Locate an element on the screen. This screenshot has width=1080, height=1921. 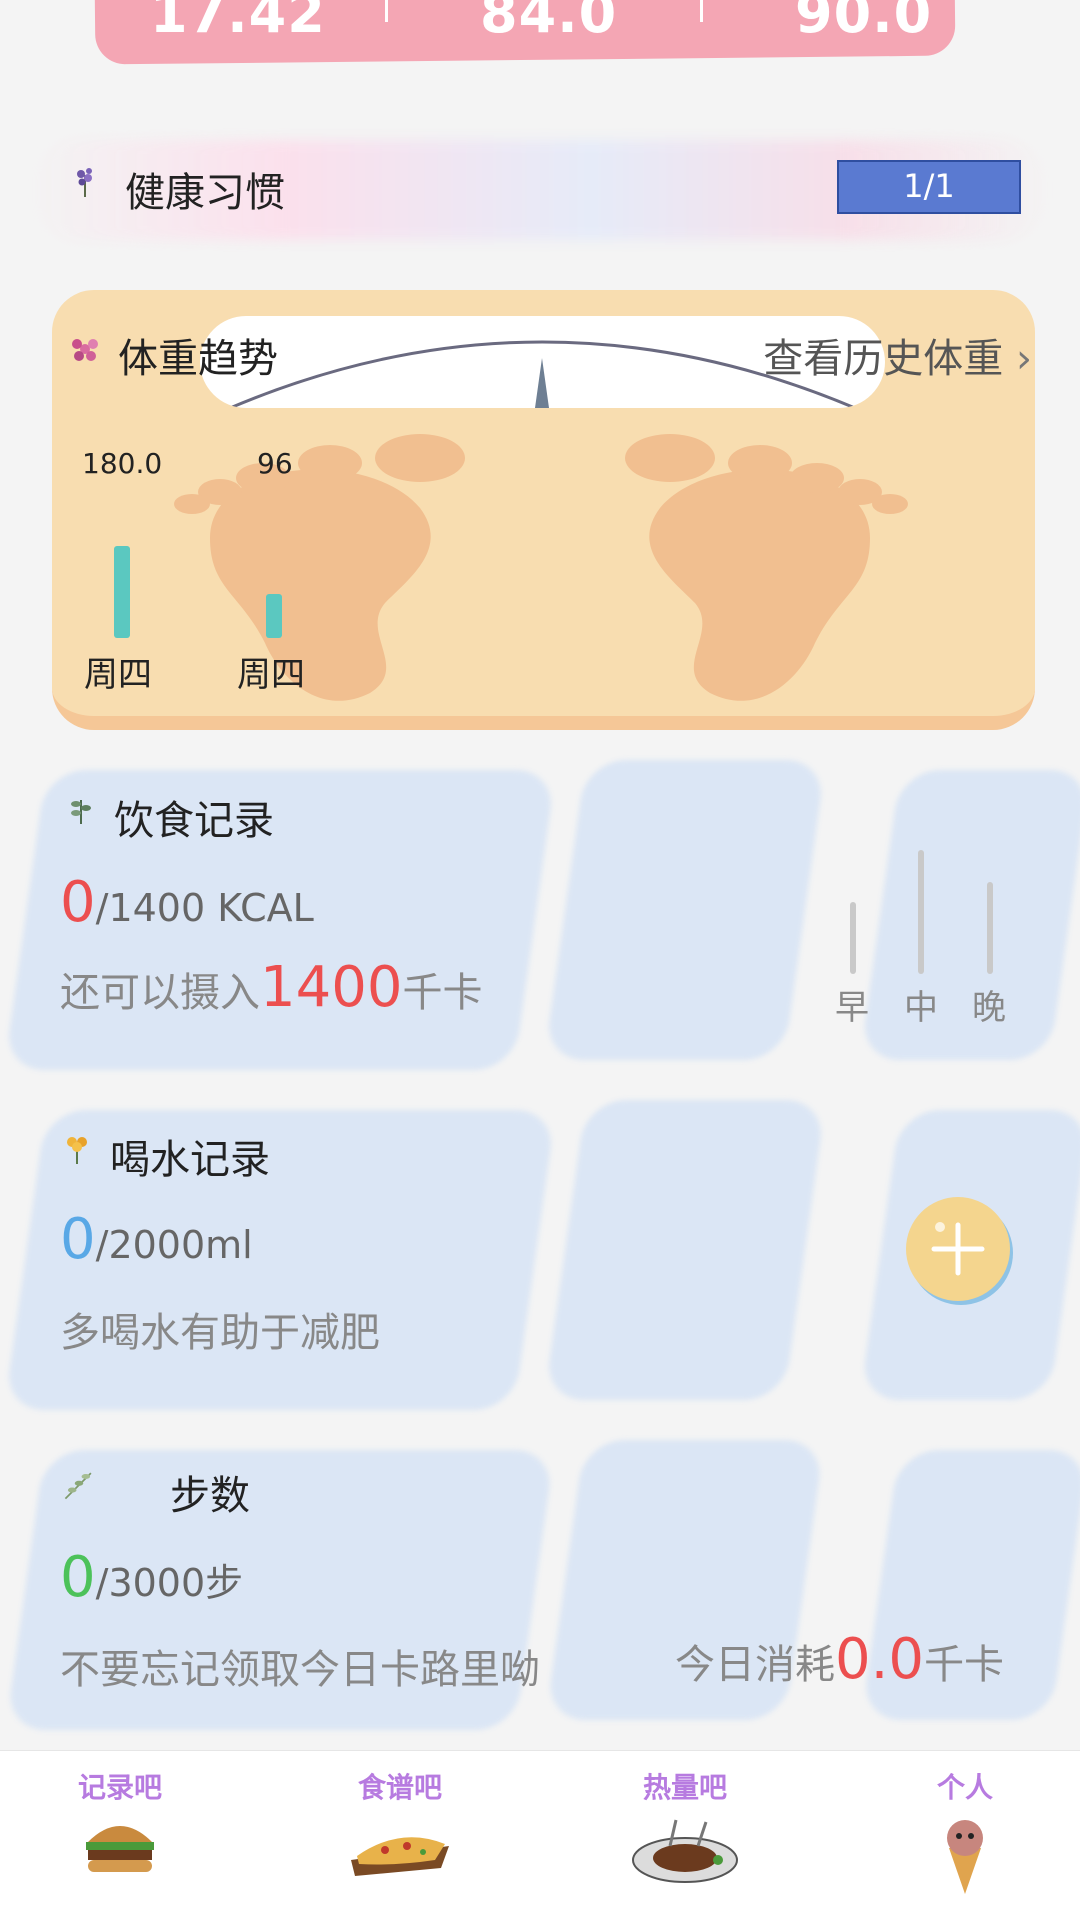
weight-title: 体重趋势 is located at coordinates (198, 359).